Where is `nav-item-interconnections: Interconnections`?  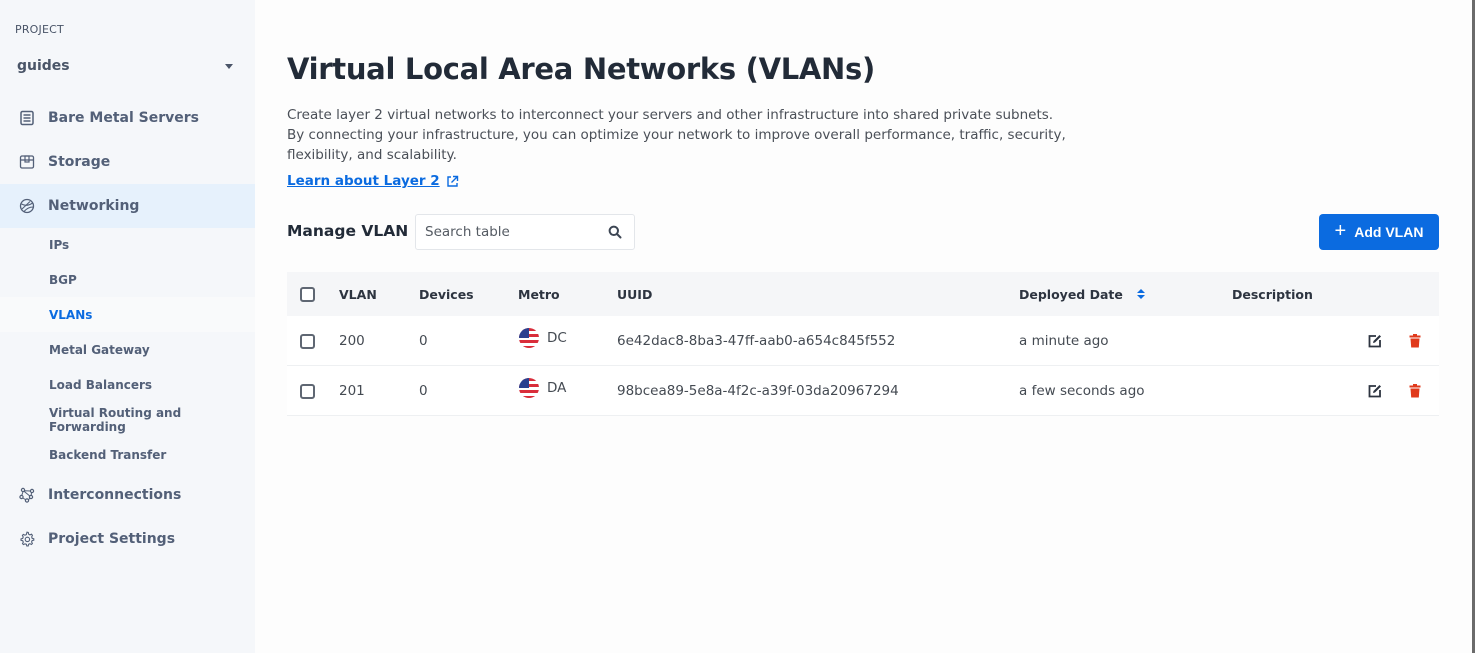 nav-item-interconnections: Interconnections is located at coordinates (127, 495).